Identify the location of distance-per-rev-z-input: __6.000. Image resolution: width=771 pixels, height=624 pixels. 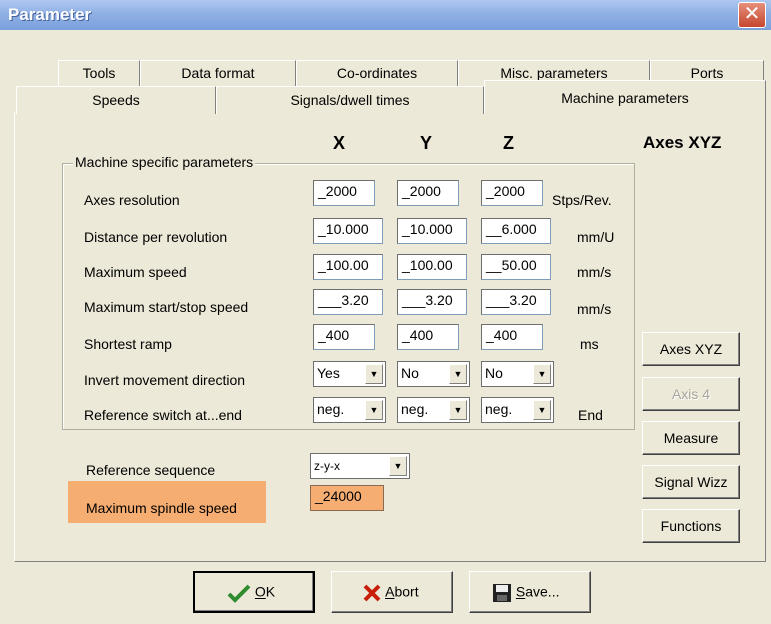
(516, 231).